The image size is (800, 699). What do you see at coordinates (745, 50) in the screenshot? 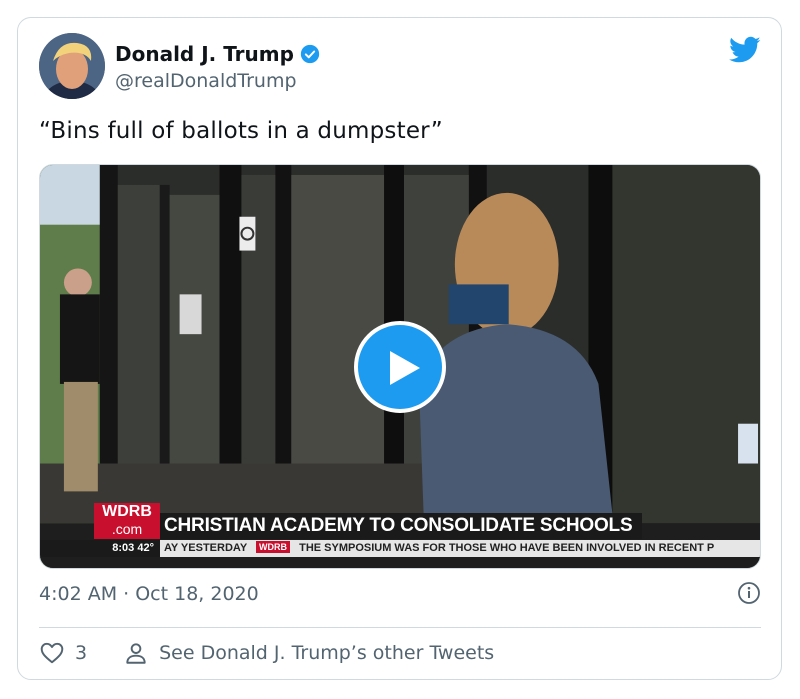
I see `twitter-bird-icon` at bounding box center [745, 50].